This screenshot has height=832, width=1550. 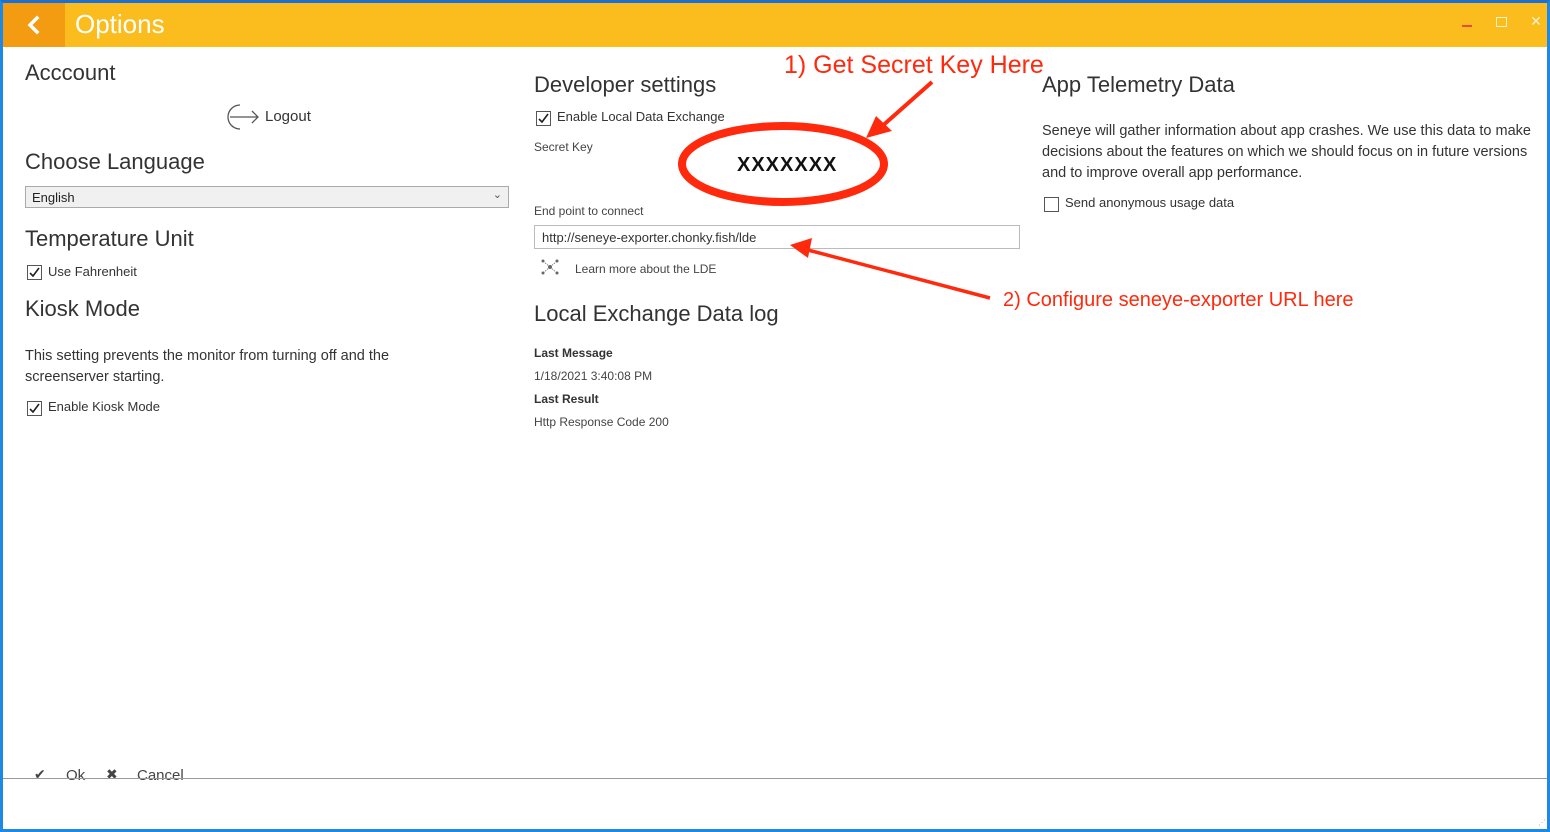 What do you see at coordinates (566, 399) in the screenshot?
I see `last-result-label: Last Result` at bounding box center [566, 399].